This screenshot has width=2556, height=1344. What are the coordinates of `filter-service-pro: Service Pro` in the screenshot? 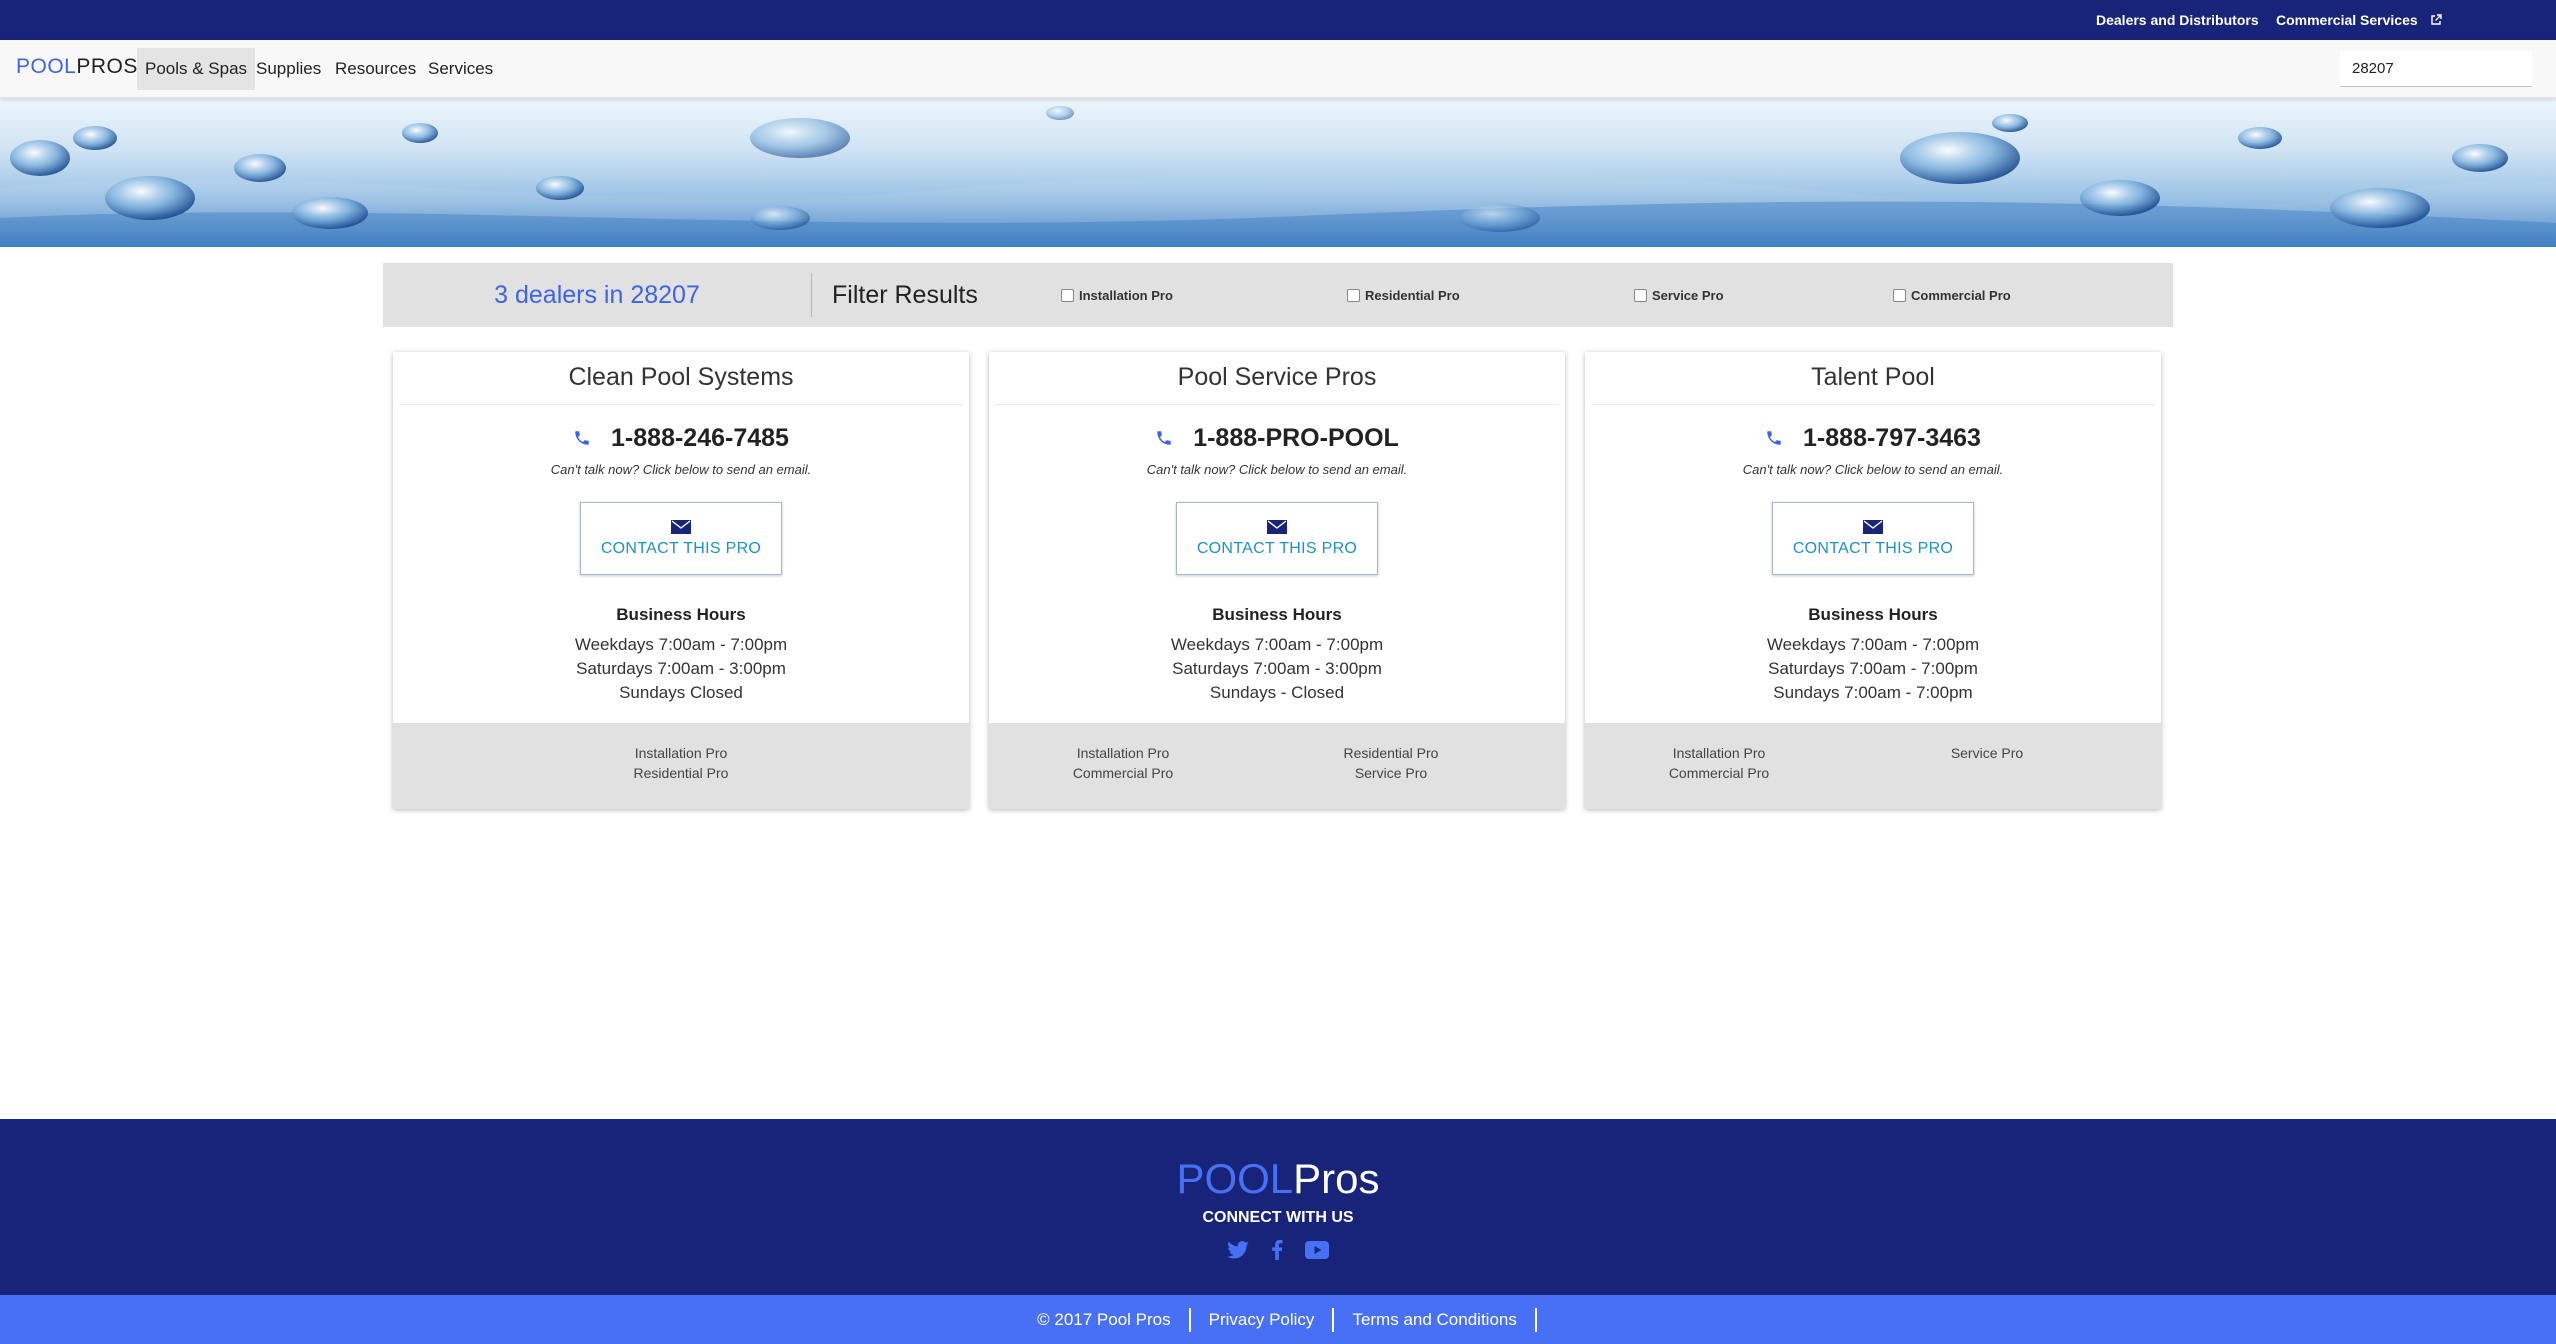 It's located at (1679, 295).